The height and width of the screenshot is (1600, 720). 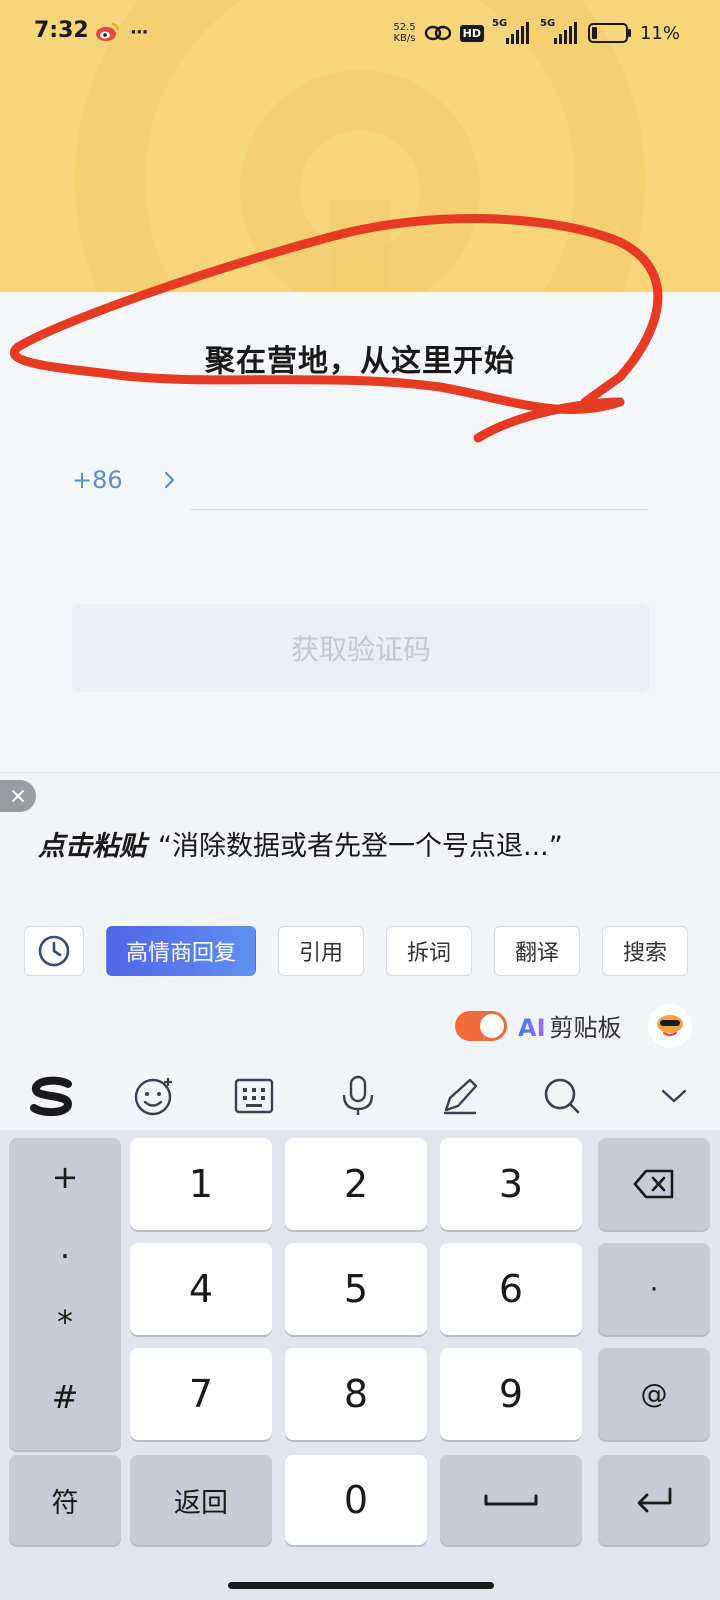 I want to click on emoji-icon, so click(x=154, y=1096).